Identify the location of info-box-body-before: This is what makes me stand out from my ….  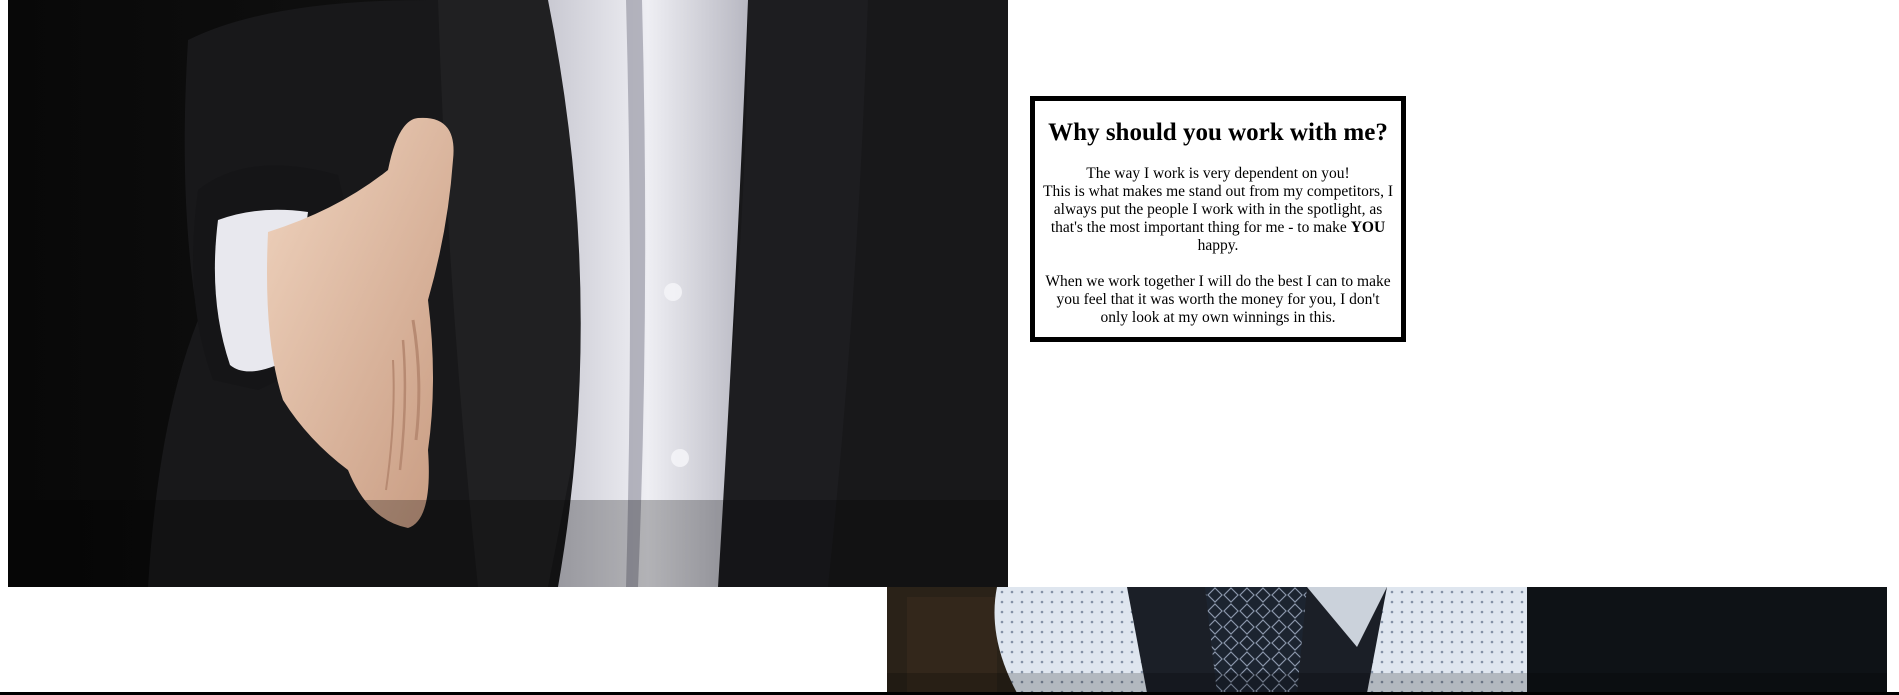
(1218, 209).